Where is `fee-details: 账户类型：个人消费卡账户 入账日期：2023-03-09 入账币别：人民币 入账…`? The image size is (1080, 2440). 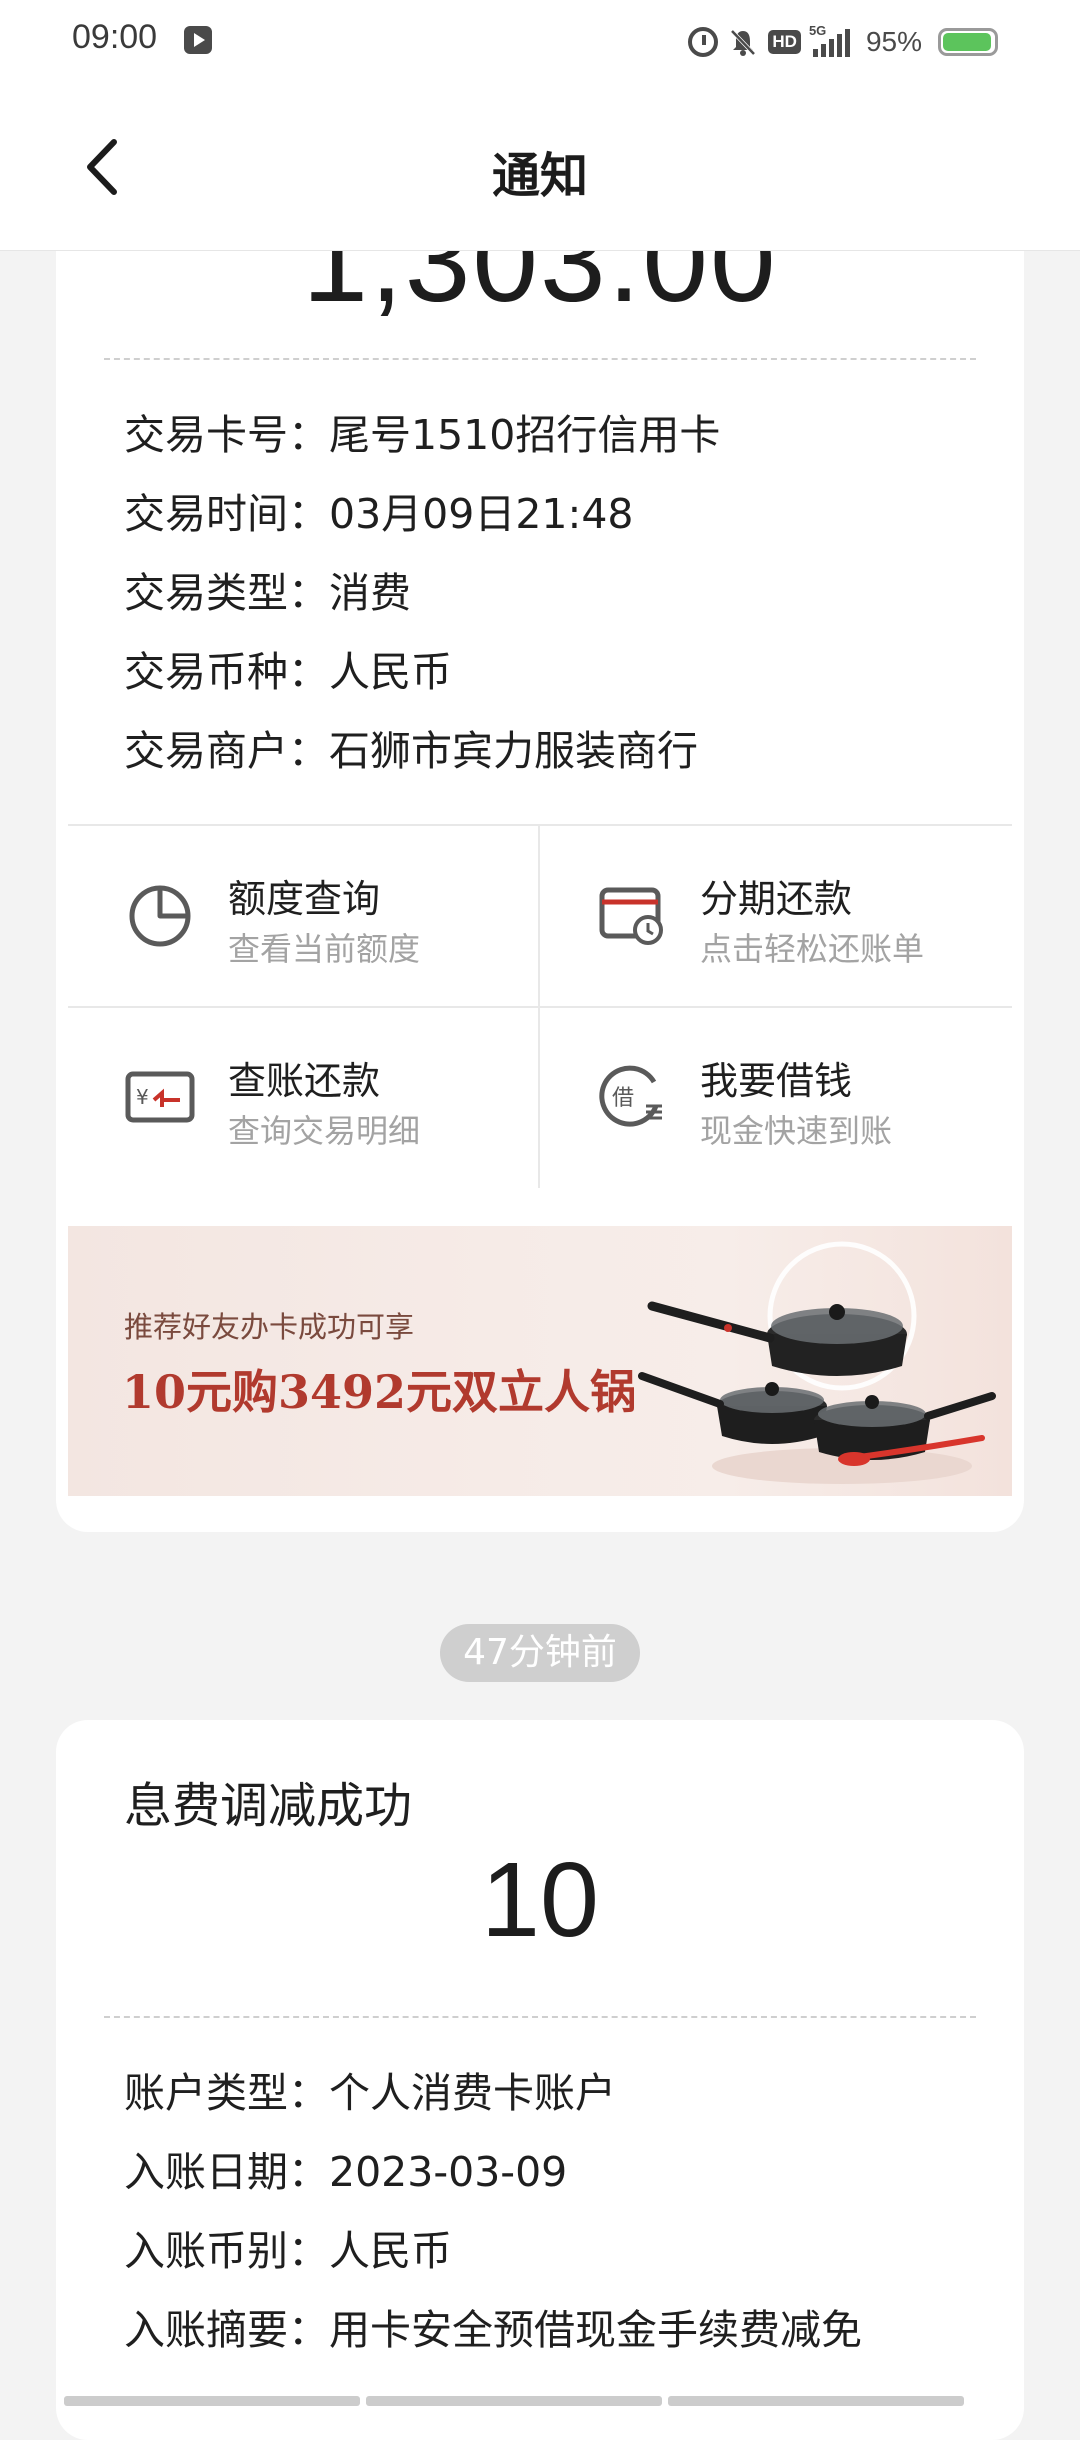
fee-details: 账户类型：个人消费卡账户 入账日期：2023-03-09 入账币别：人民币 入账… is located at coordinates (493, 2212).